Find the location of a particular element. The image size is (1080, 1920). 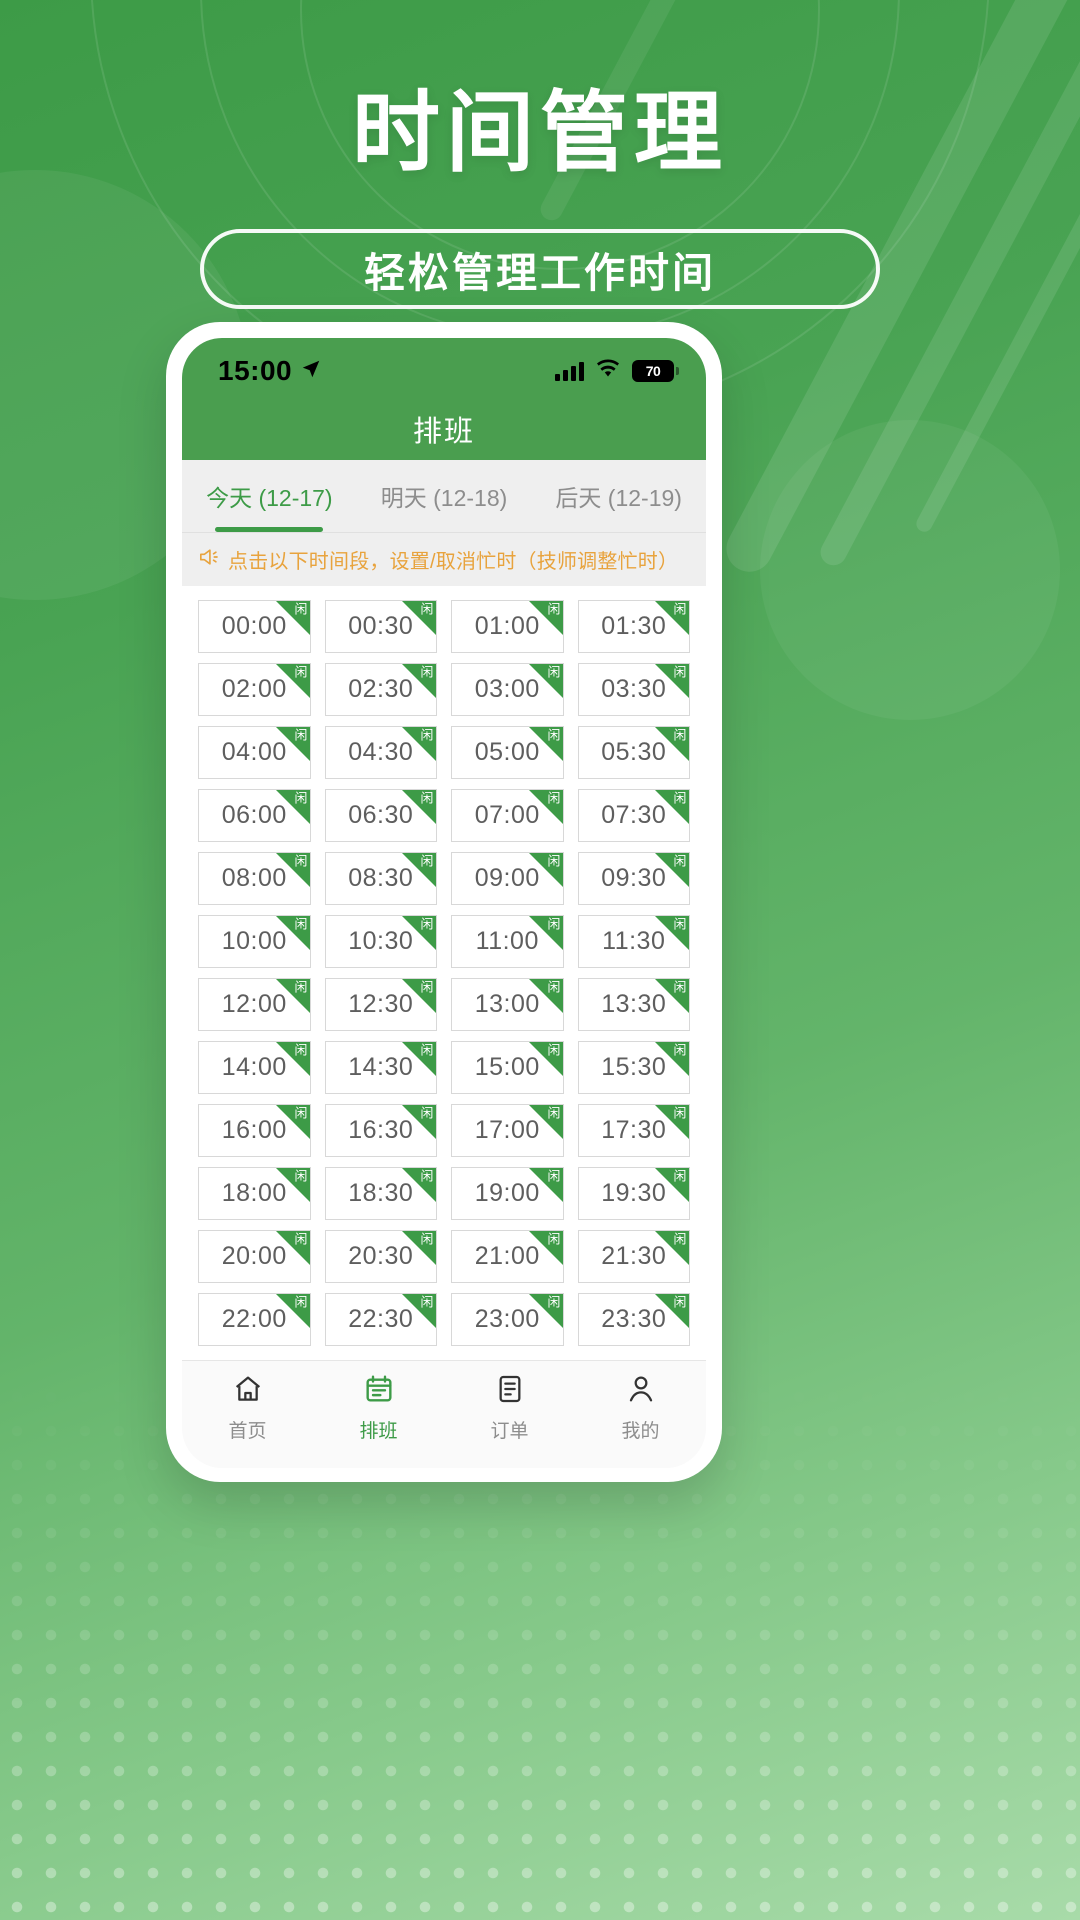

cellular-signal-icon is located at coordinates (569, 371).